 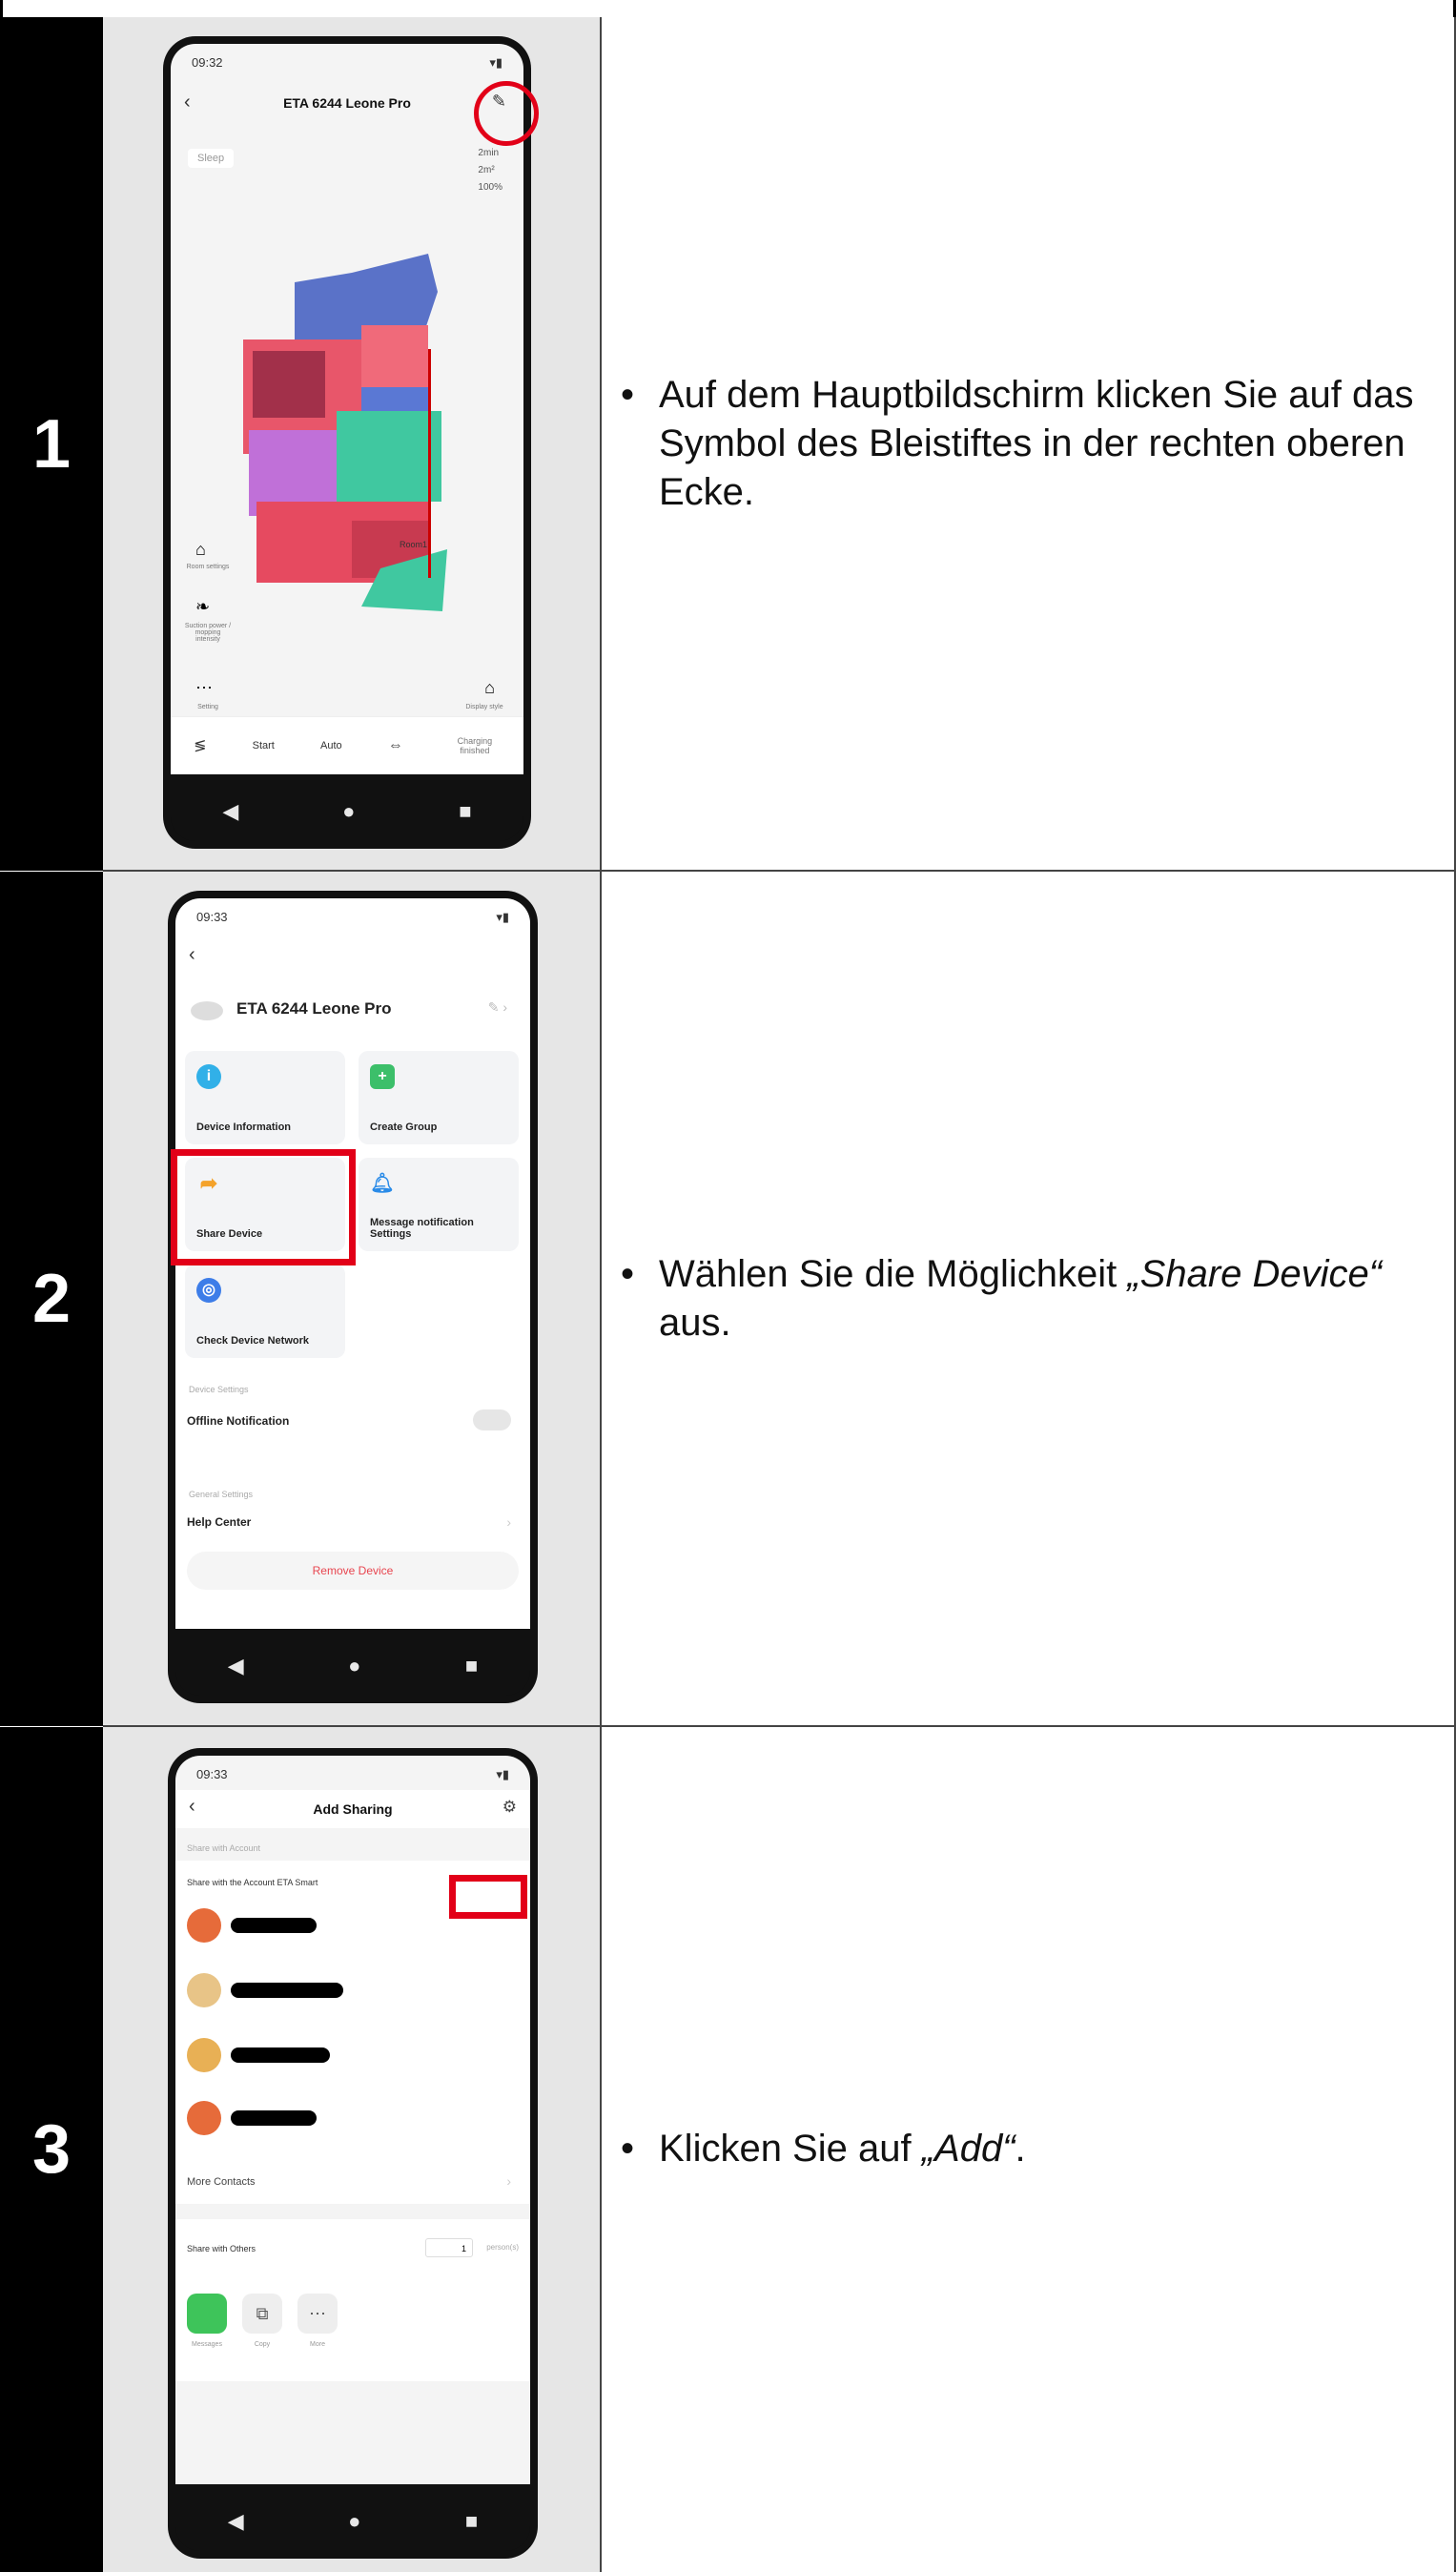 What do you see at coordinates (252, 1341) in the screenshot?
I see `tile-label: Check Device Network` at bounding box center [252, 1341].